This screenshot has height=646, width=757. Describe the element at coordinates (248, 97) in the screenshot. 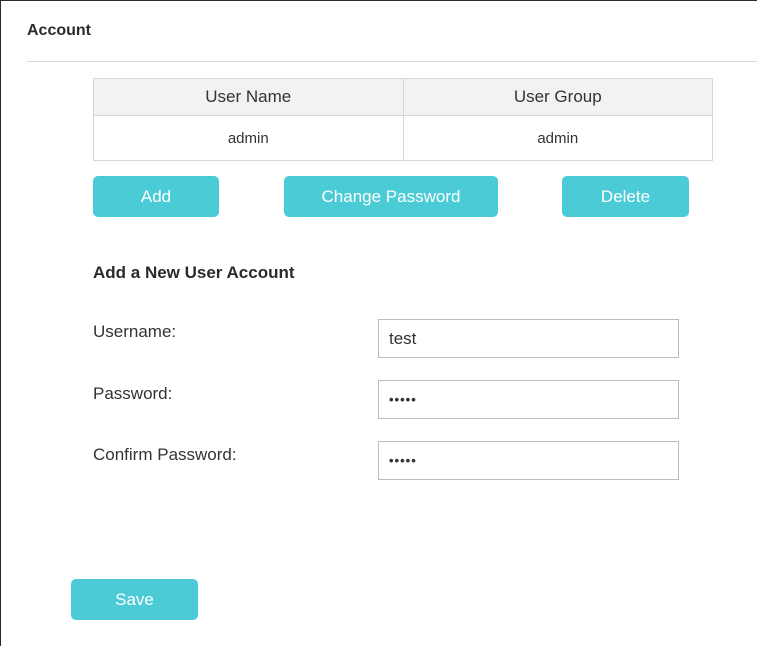

I see `column-header-user-name: User Name` at that location.